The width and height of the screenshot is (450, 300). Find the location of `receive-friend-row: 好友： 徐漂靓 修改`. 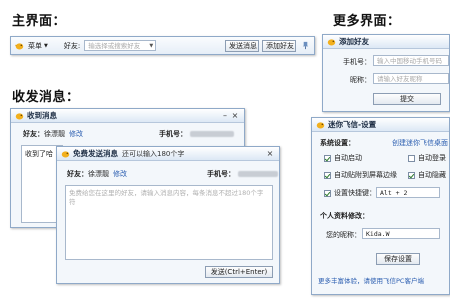

receive-friend-row: 好友： 徐漂靓 修改 is located at coordinates (53, 134).